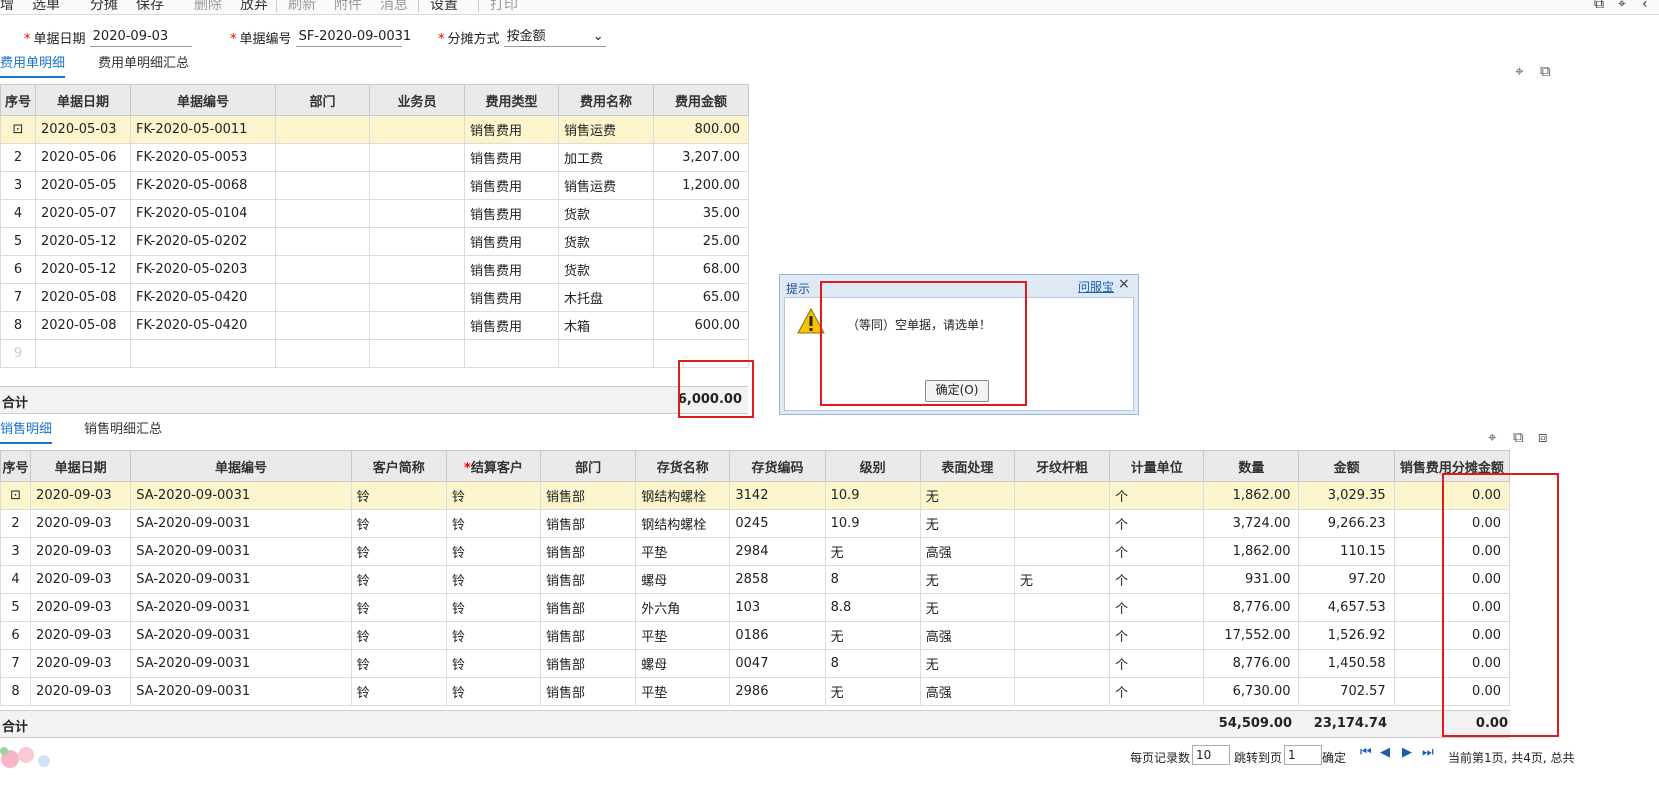 The width and height of the screenshot is (1659, 805). I want to click on table-cell: 铃, so click(398, 551).